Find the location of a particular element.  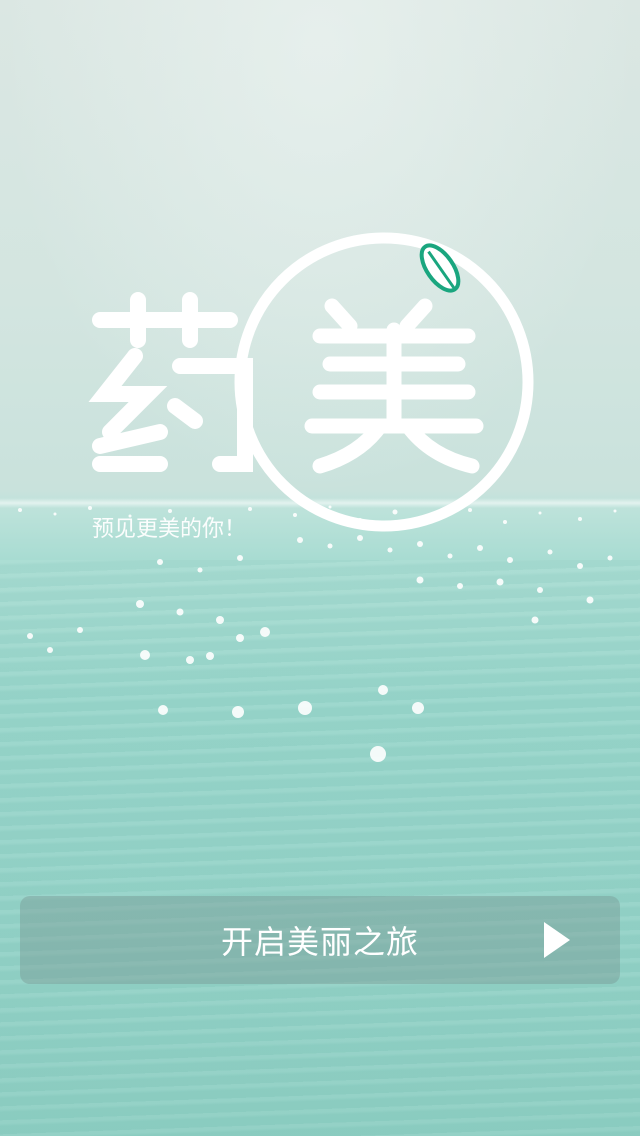

logo-char-mei is located at coordinates (394, 386).